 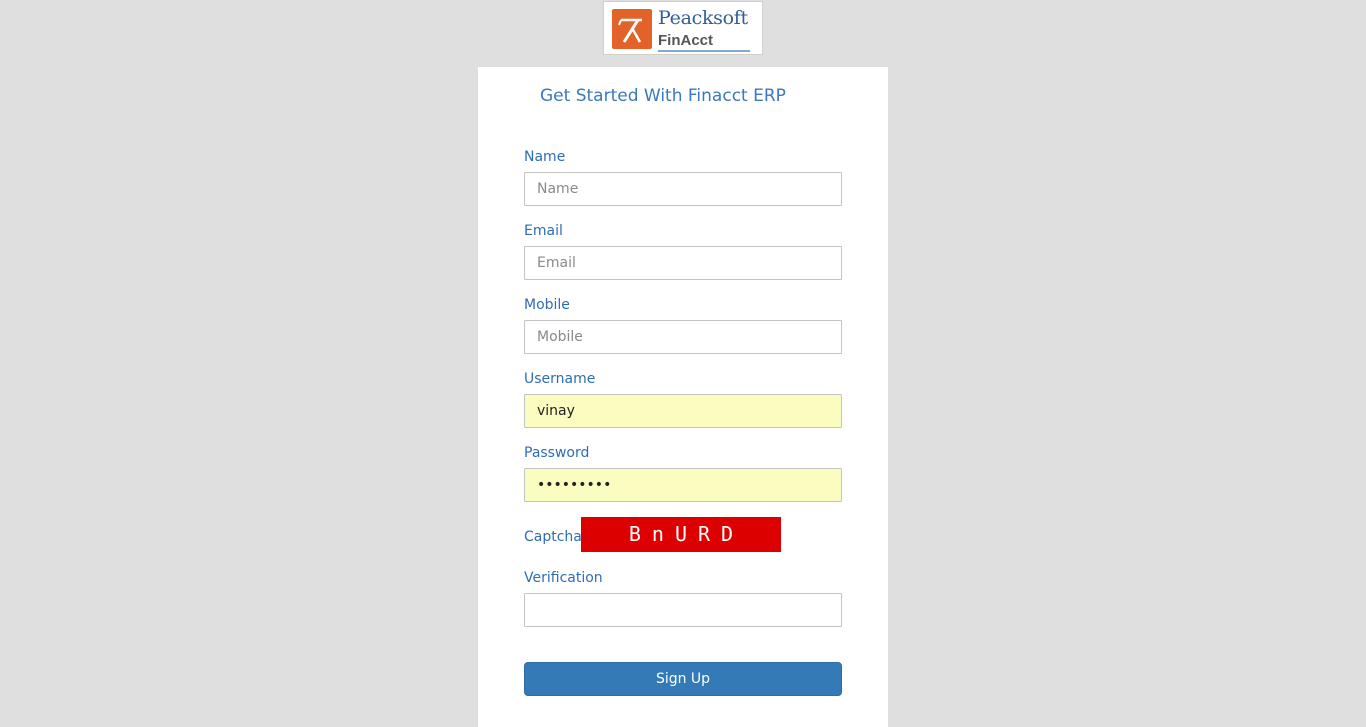 I want to click on sign-up-button: Sign Up, so click(x=683, y=679).